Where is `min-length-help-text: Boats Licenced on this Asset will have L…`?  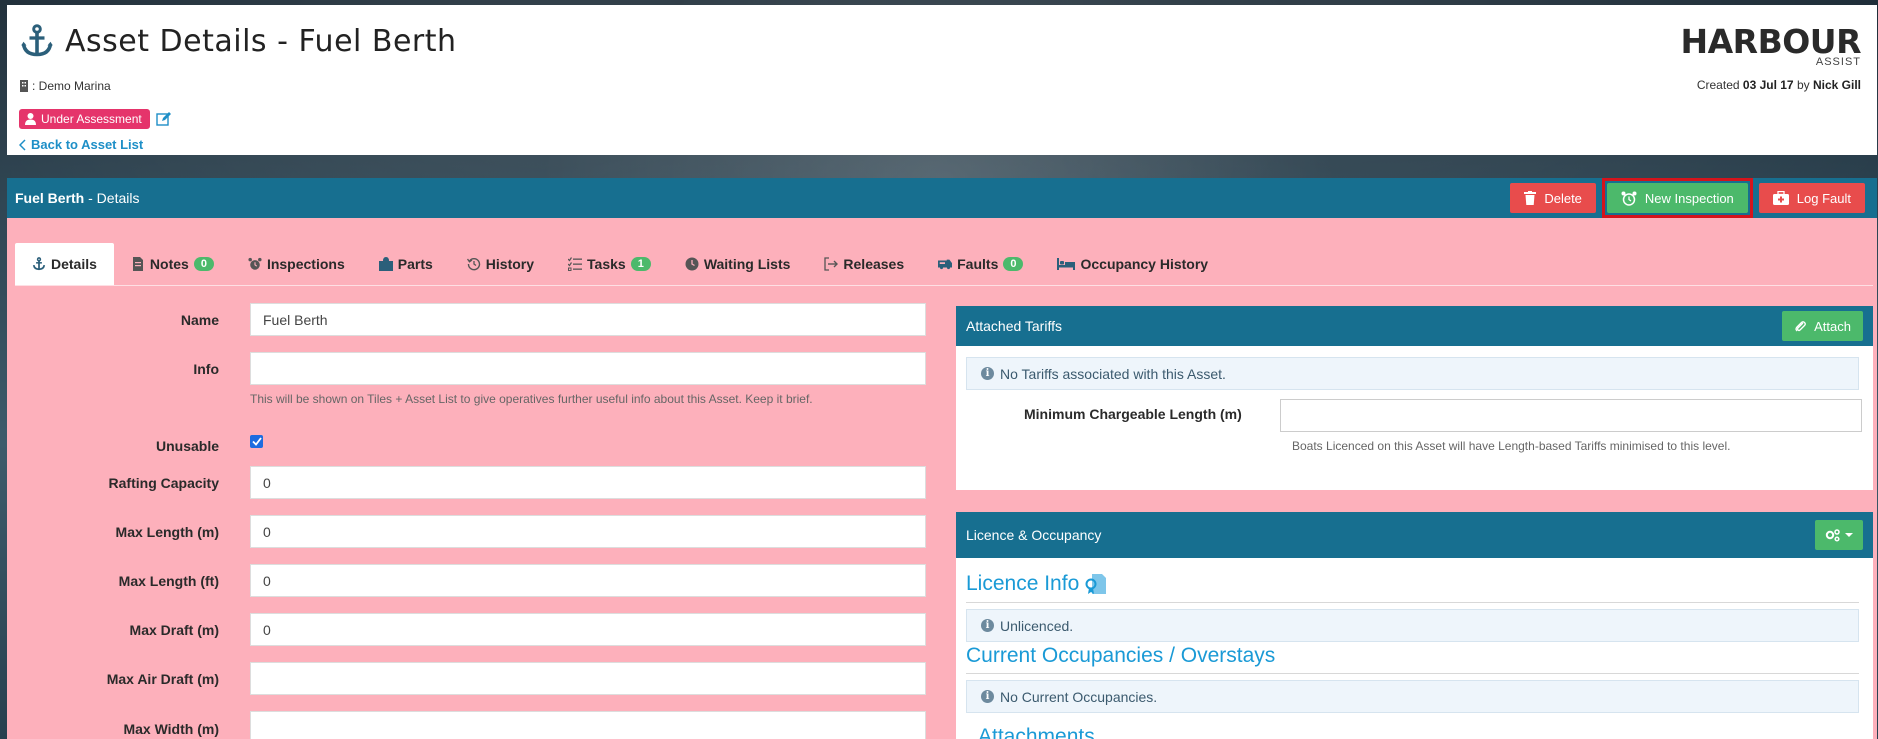
min-length-help-text: Boats Licenced on this Asset will have L… is located at coordinates (1511, 446).